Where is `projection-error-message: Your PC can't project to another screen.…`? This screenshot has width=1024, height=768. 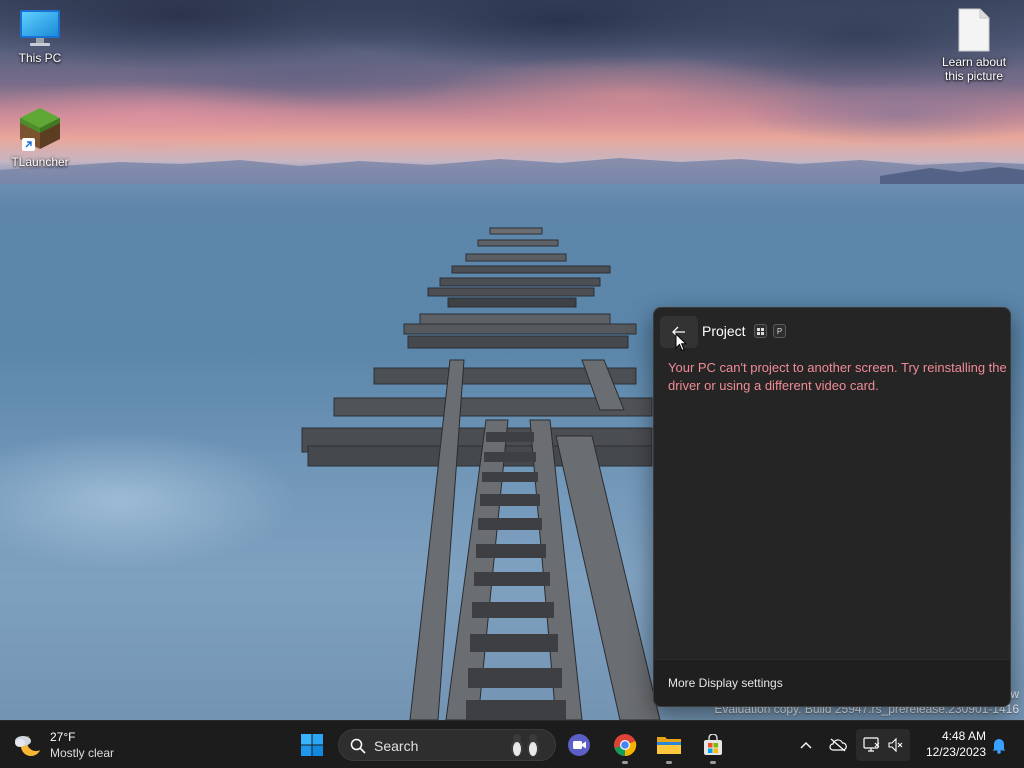
projection-error-message: Your PC can't project to another screen.… is located at coordinates (837, 376).